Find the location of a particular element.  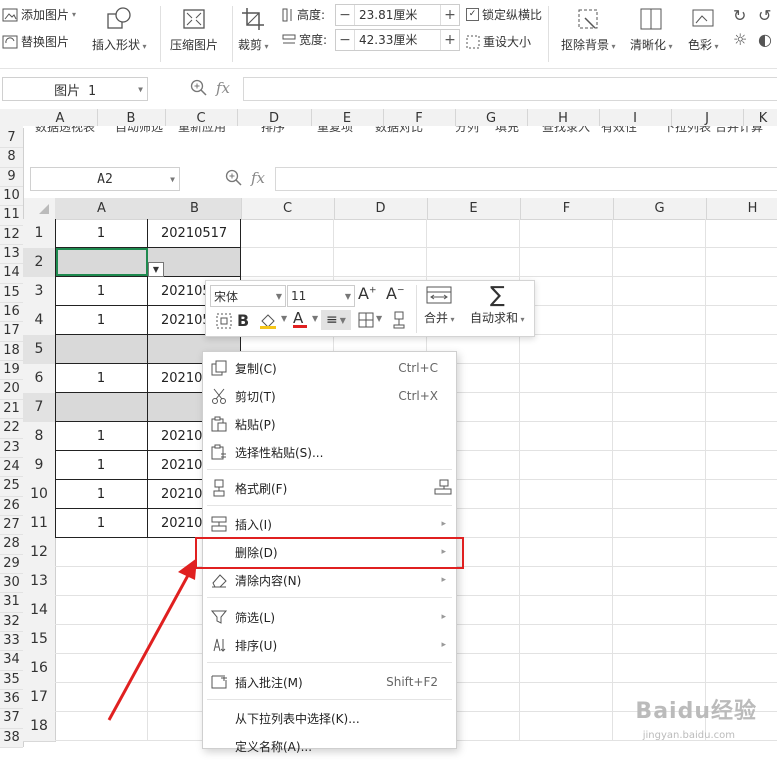

row-header: 1 is located at coordinates (39, 234).